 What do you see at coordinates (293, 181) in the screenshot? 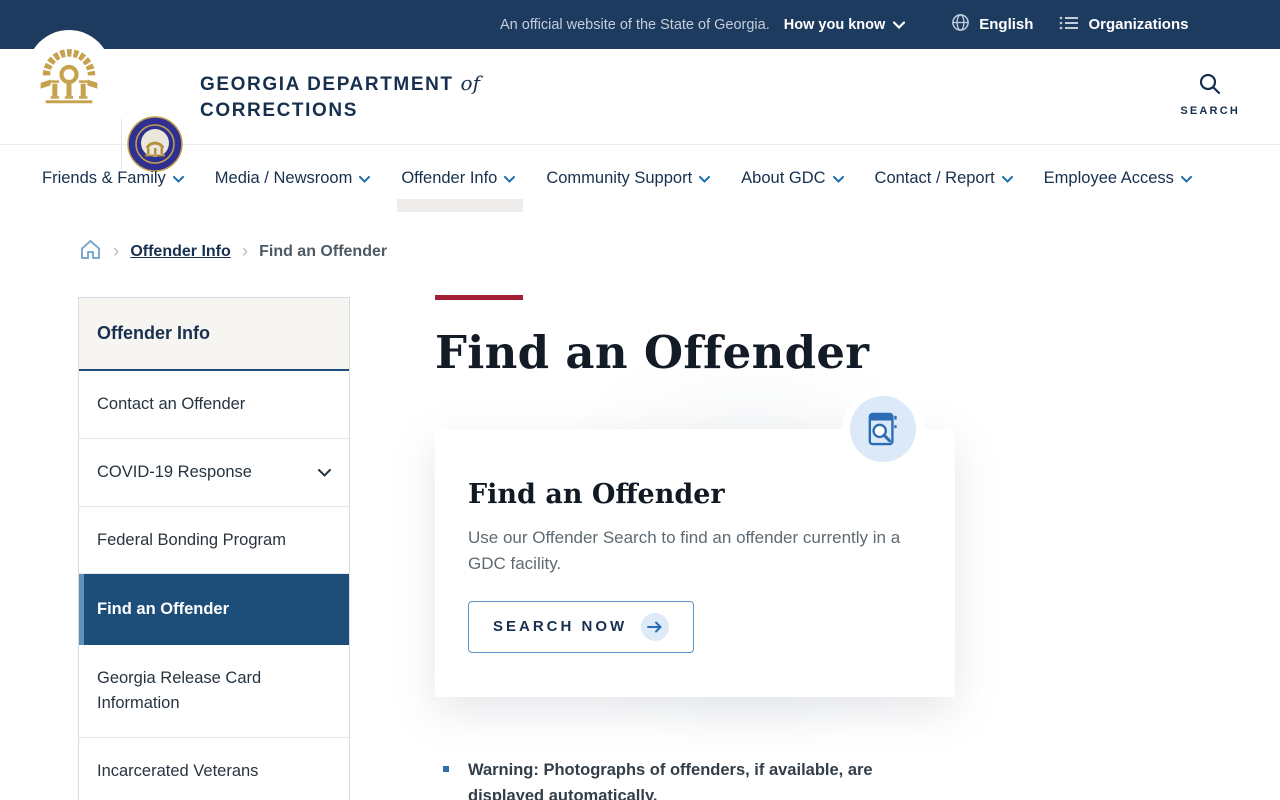
I see `nav-media-newsroom: Media / Newsroom` at bounding box center [293, 181].